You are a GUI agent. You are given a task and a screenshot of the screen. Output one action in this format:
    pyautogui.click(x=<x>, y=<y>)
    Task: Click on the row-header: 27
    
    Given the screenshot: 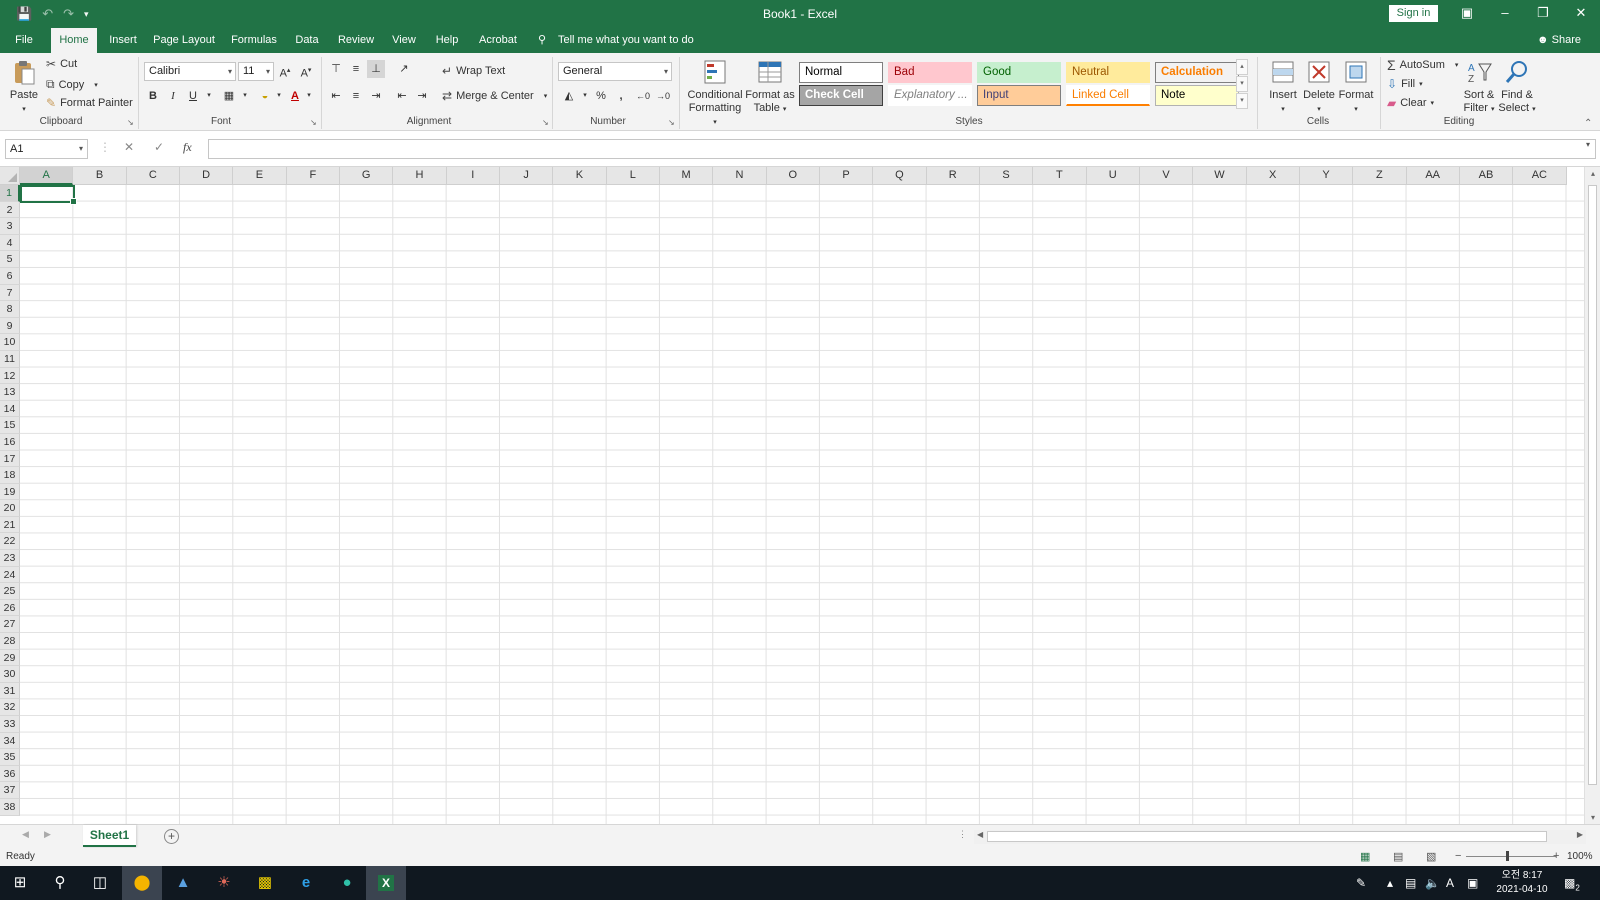 What is the action you would take?
    pyautogui.click(x=10, y=625)
    